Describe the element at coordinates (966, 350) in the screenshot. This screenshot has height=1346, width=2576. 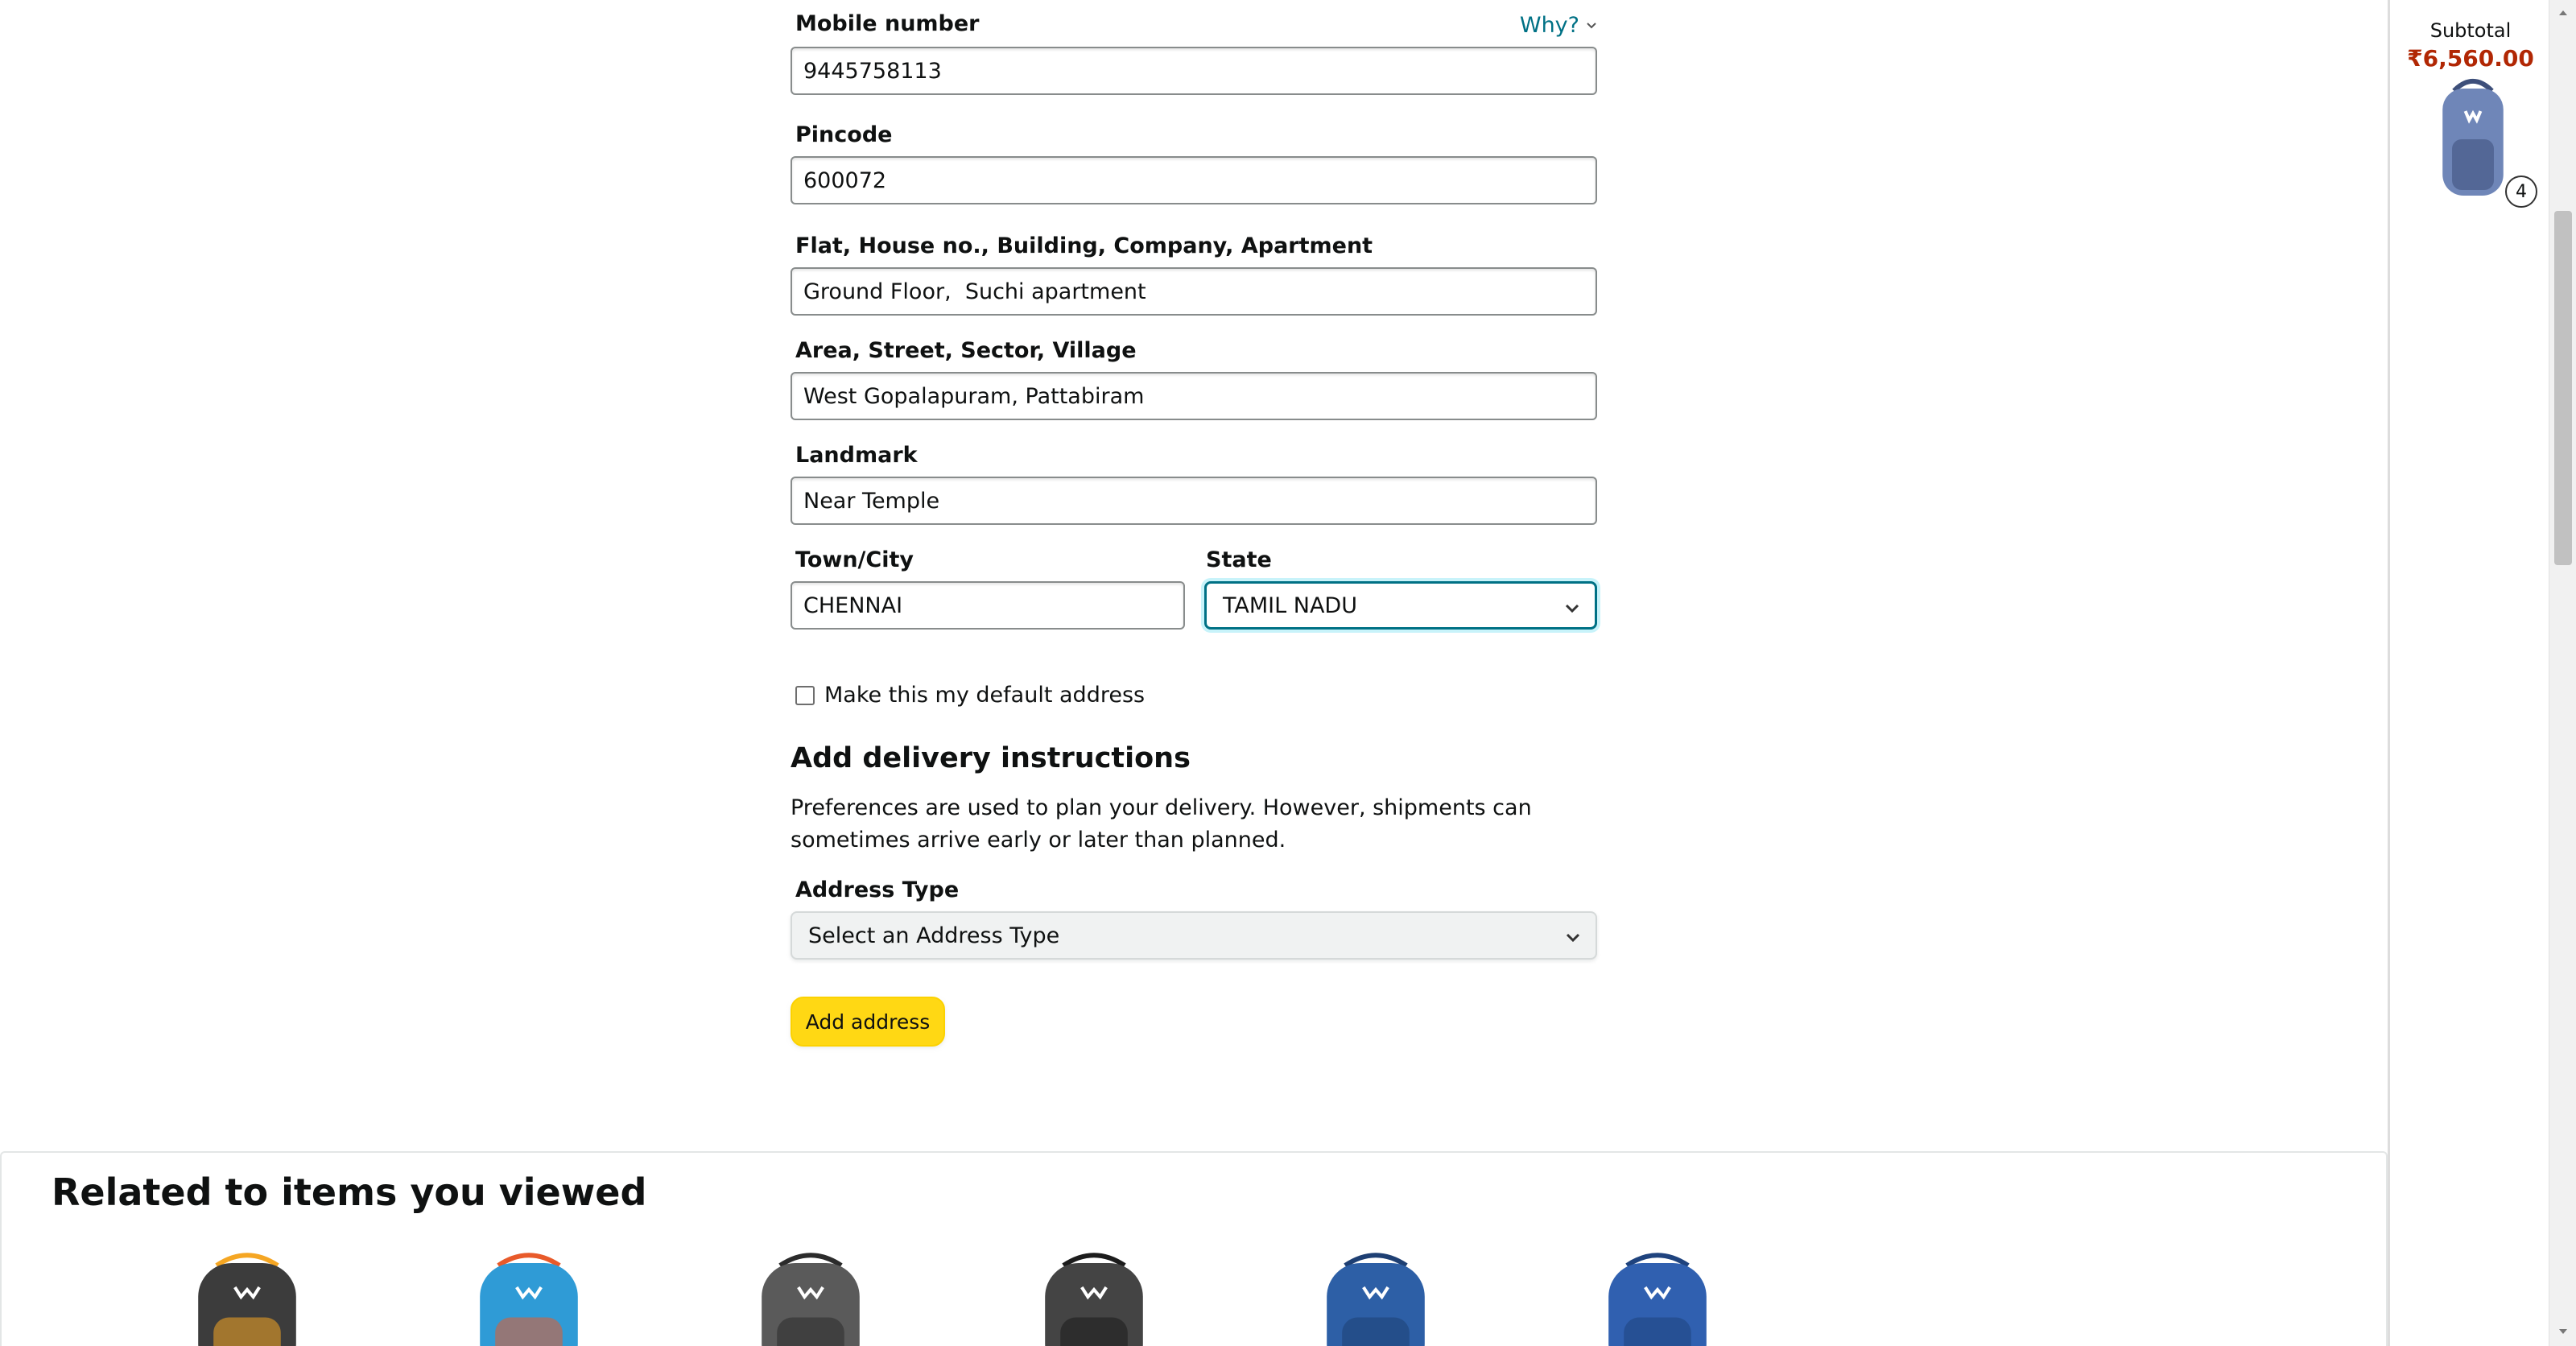
I see `area-label: Area, Street, Sector, Village` at that location.